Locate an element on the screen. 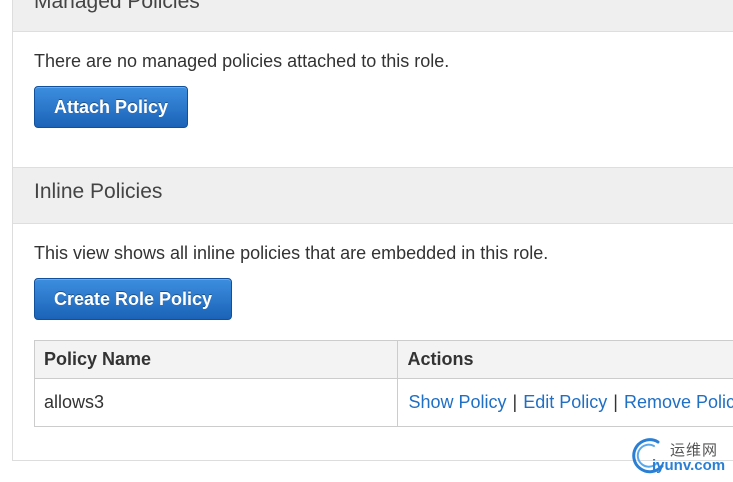 This screenshot has height=482, width=733. column-header-policy-name: Policy Name is located at coordinates (216, 359).